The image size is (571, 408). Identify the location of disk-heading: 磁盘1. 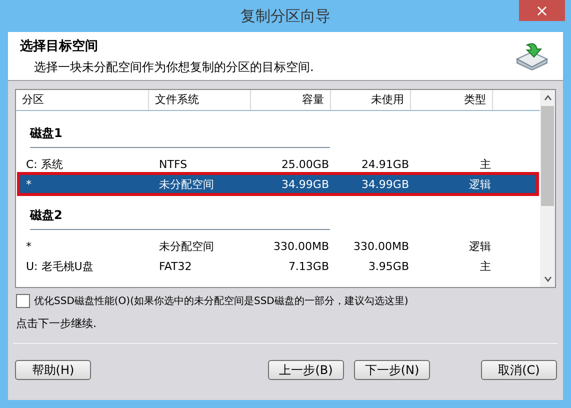
(180, 136).